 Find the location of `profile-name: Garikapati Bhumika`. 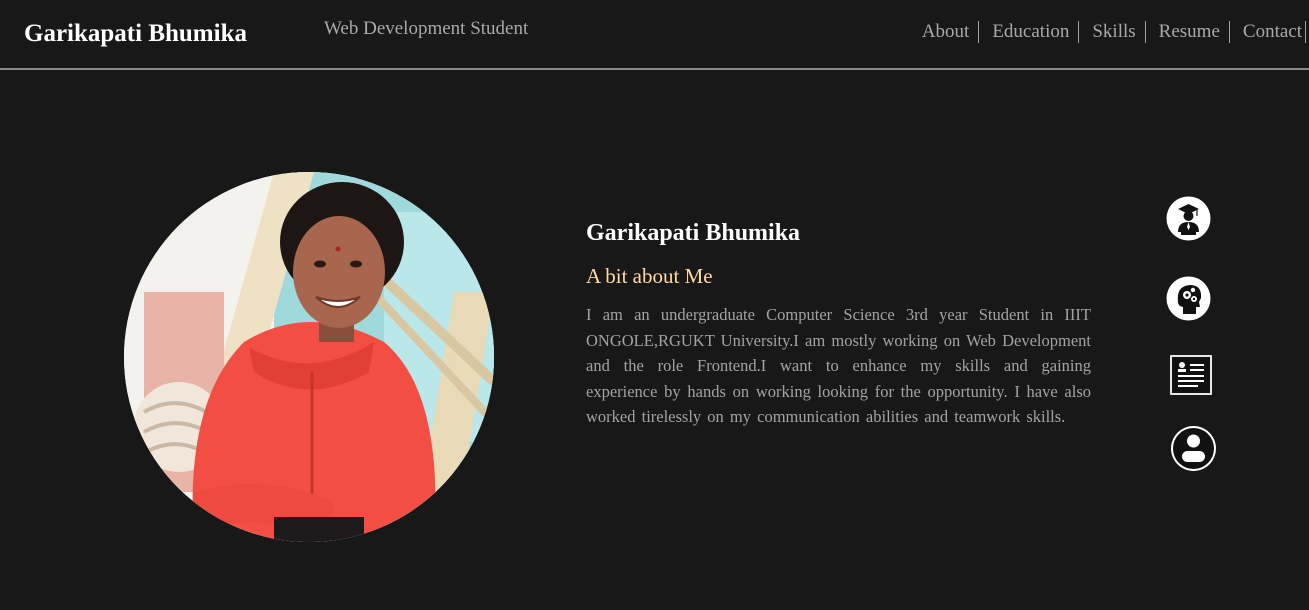

profile-name: Garikapati Bhumika is located at coordinates (693, 233).